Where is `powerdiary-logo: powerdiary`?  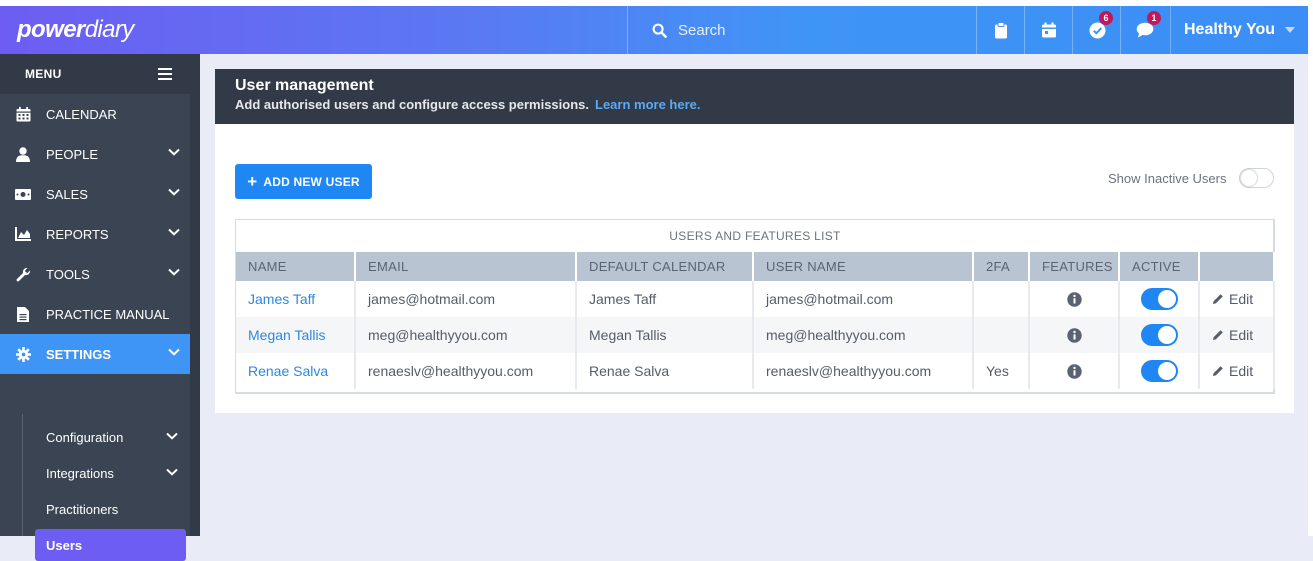 powerdiary-logo: powerdiary is located at coordinates (75, 30).